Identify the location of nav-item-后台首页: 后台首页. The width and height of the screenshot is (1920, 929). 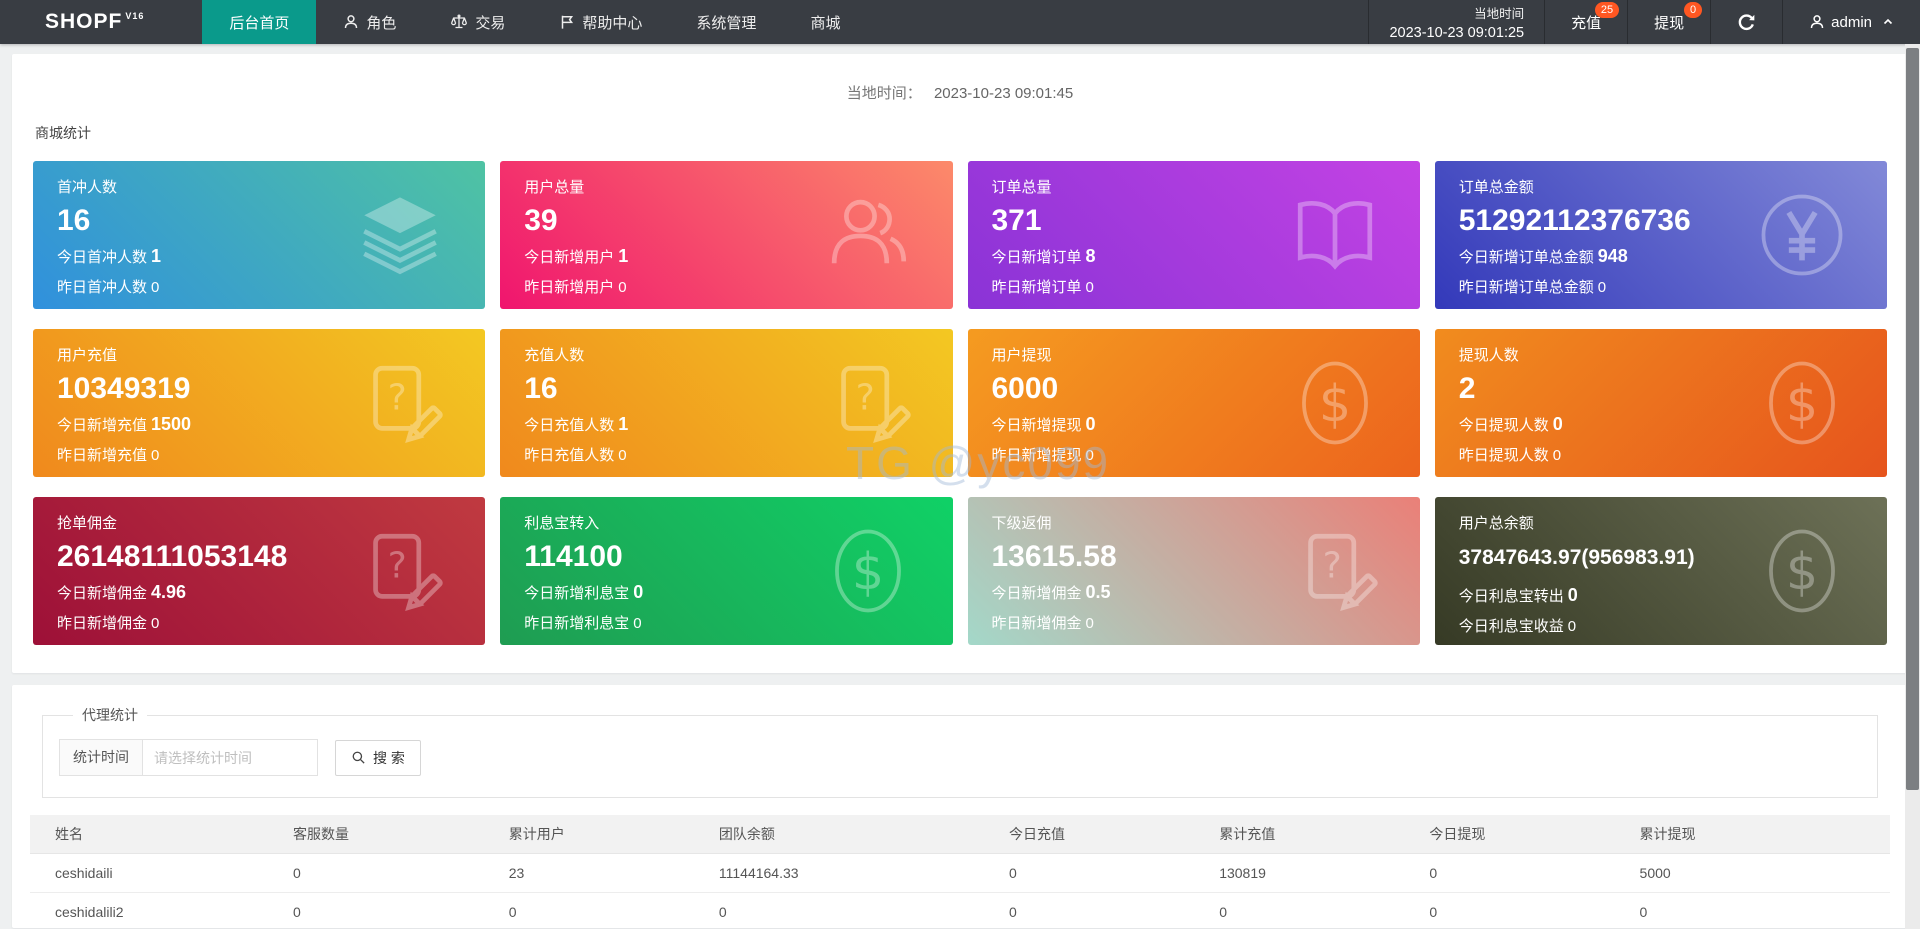
(259, 22).